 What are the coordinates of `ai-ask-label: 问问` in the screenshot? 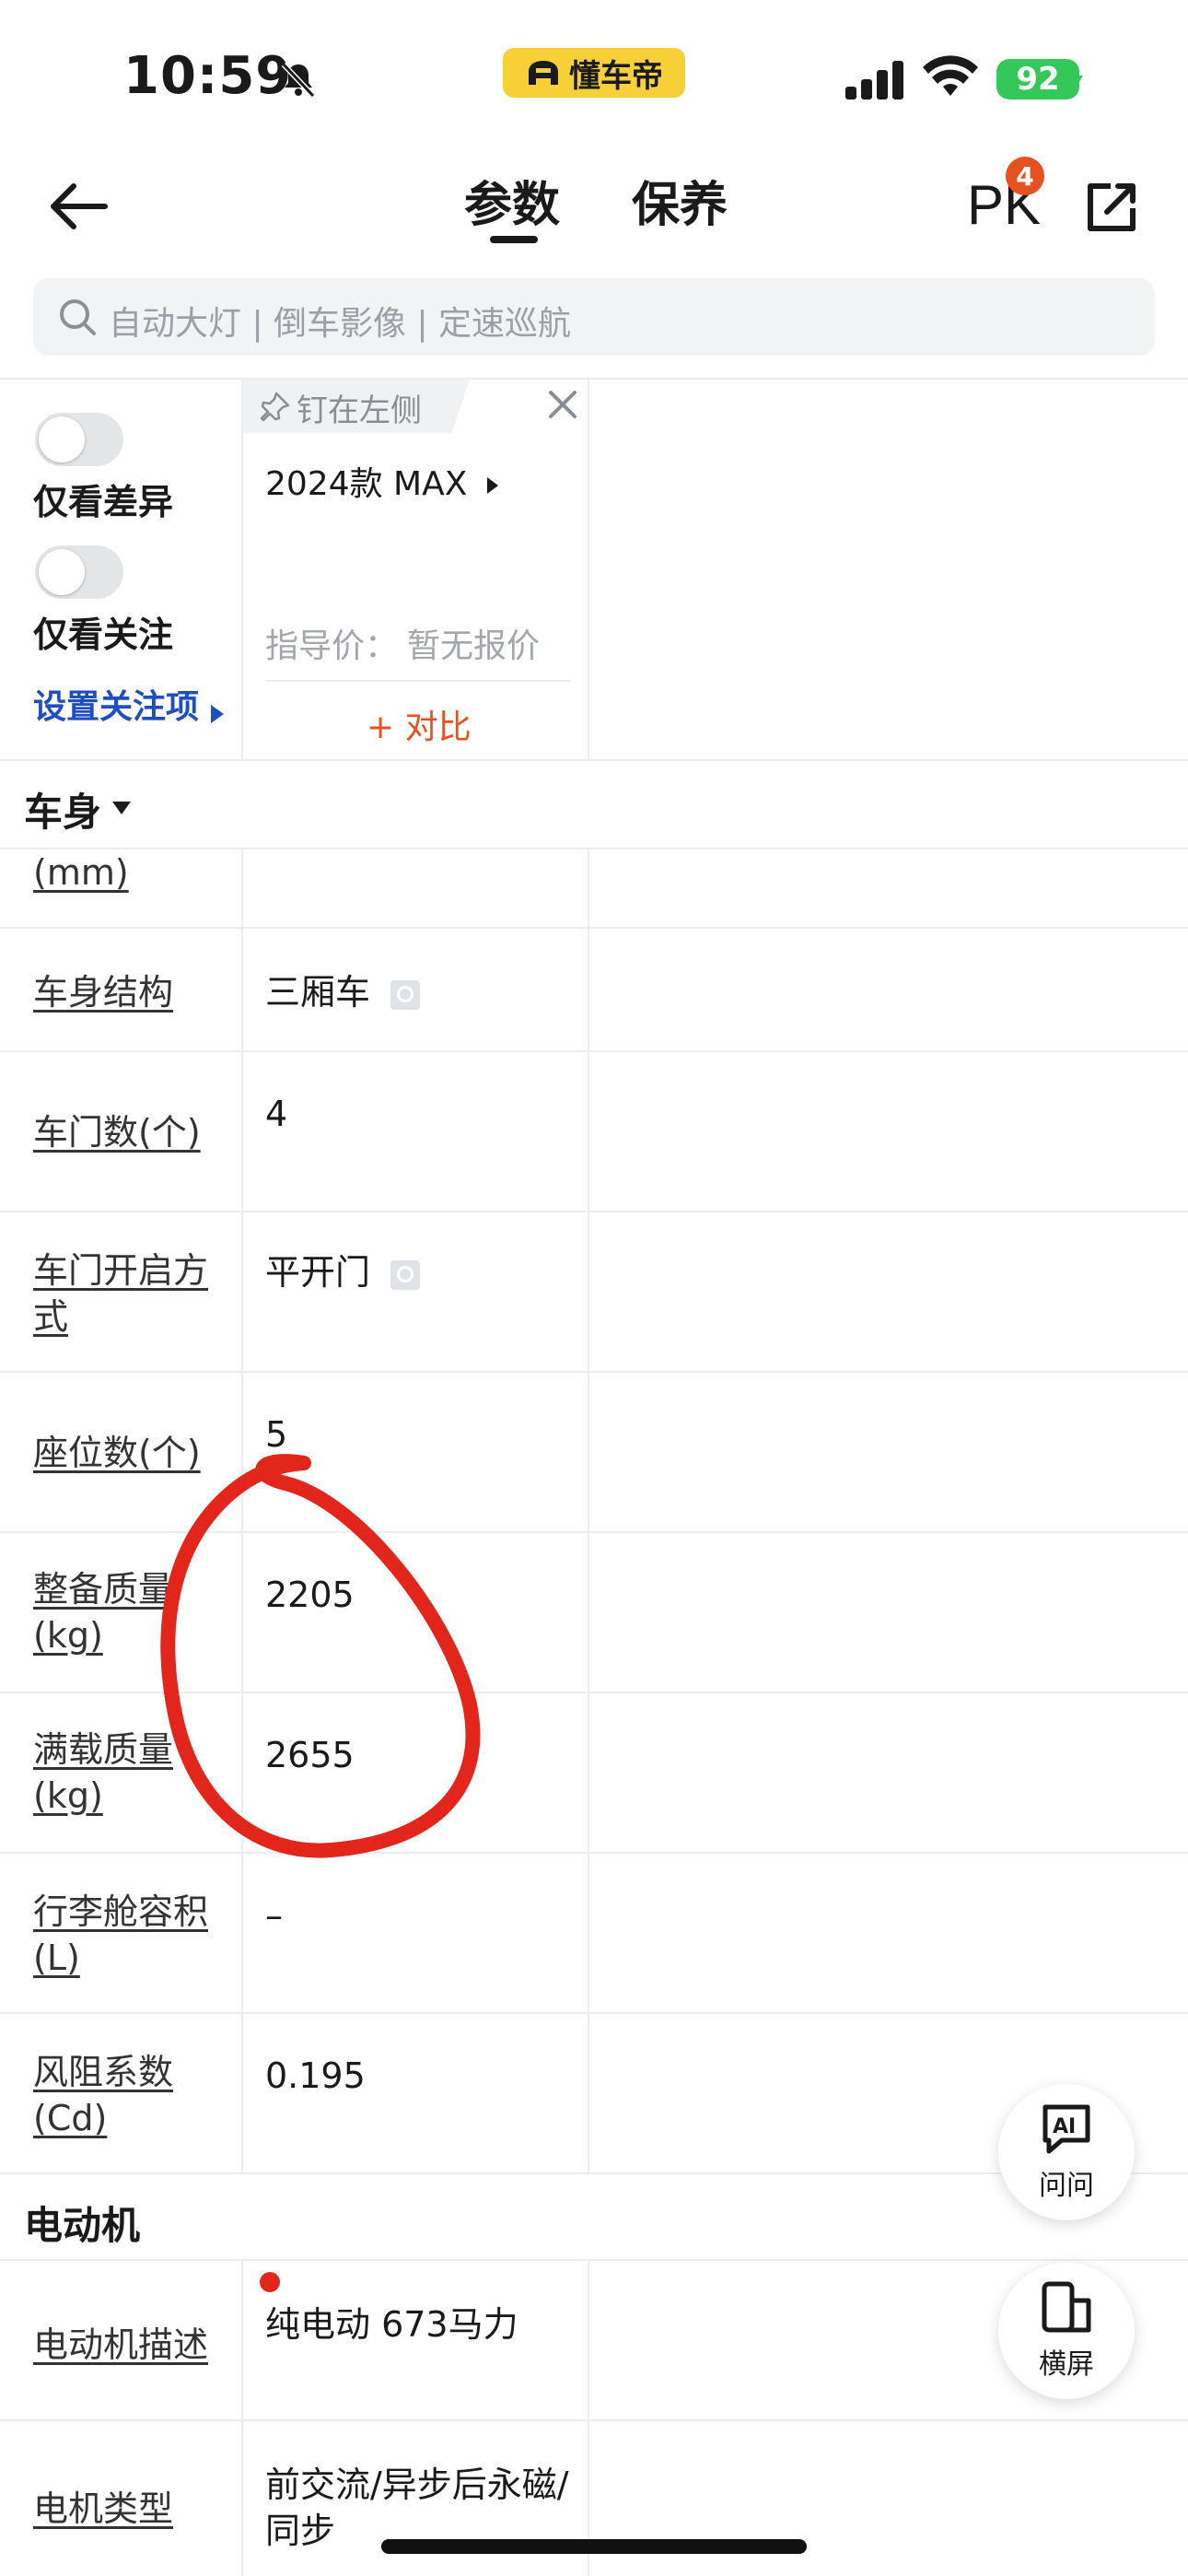 It's located at (1066, 2186).